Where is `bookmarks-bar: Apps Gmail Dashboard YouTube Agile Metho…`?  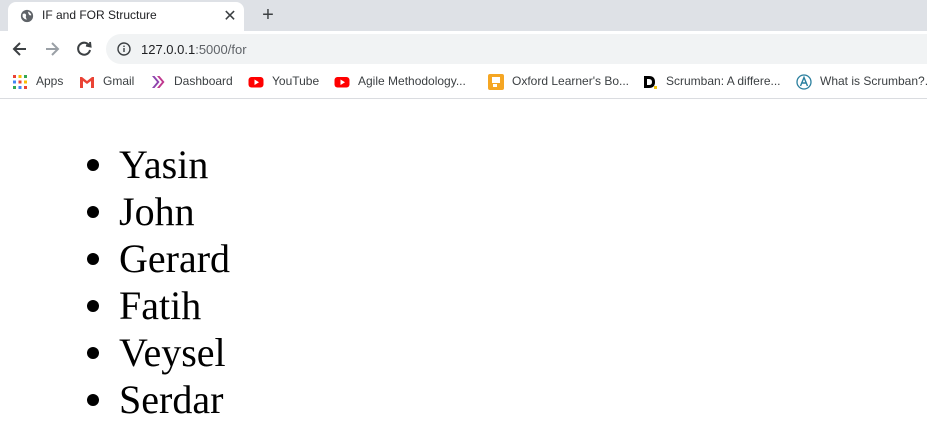
bookmarks-bar: Apps Gmail Dashboard YouTube Agile Metho… is located at coordinates (463, 83).